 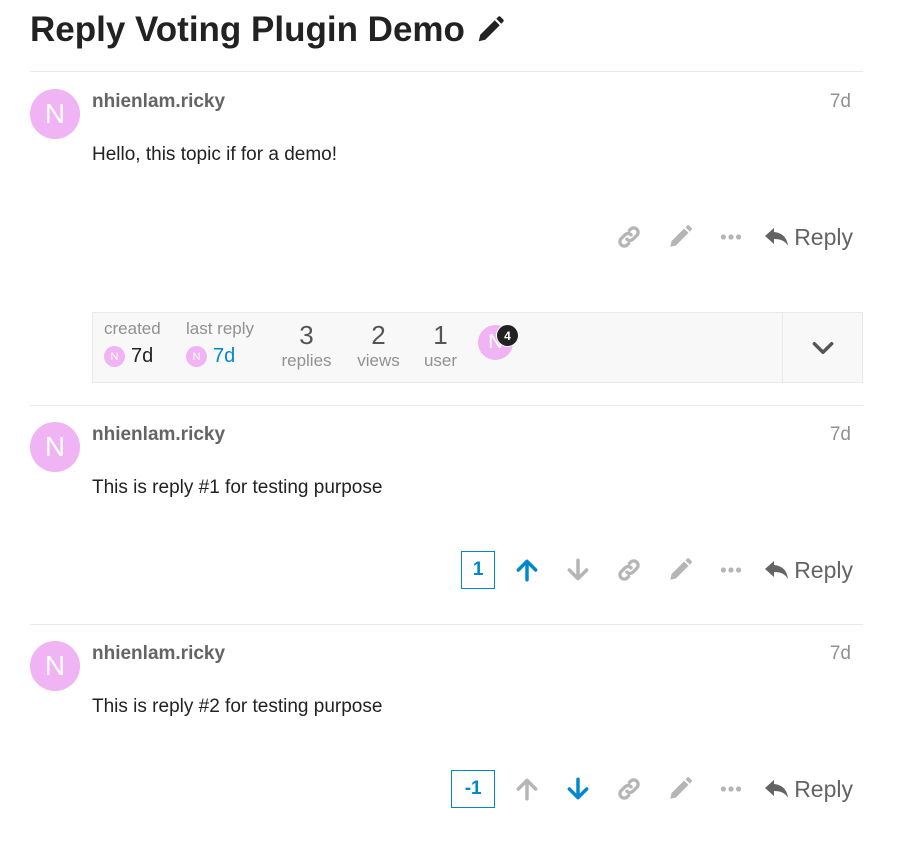 What do you see at coordinates (507, 335) in the screenshot?
I see `participant-post-count-badge: 4` at bounding box center [507, 335].